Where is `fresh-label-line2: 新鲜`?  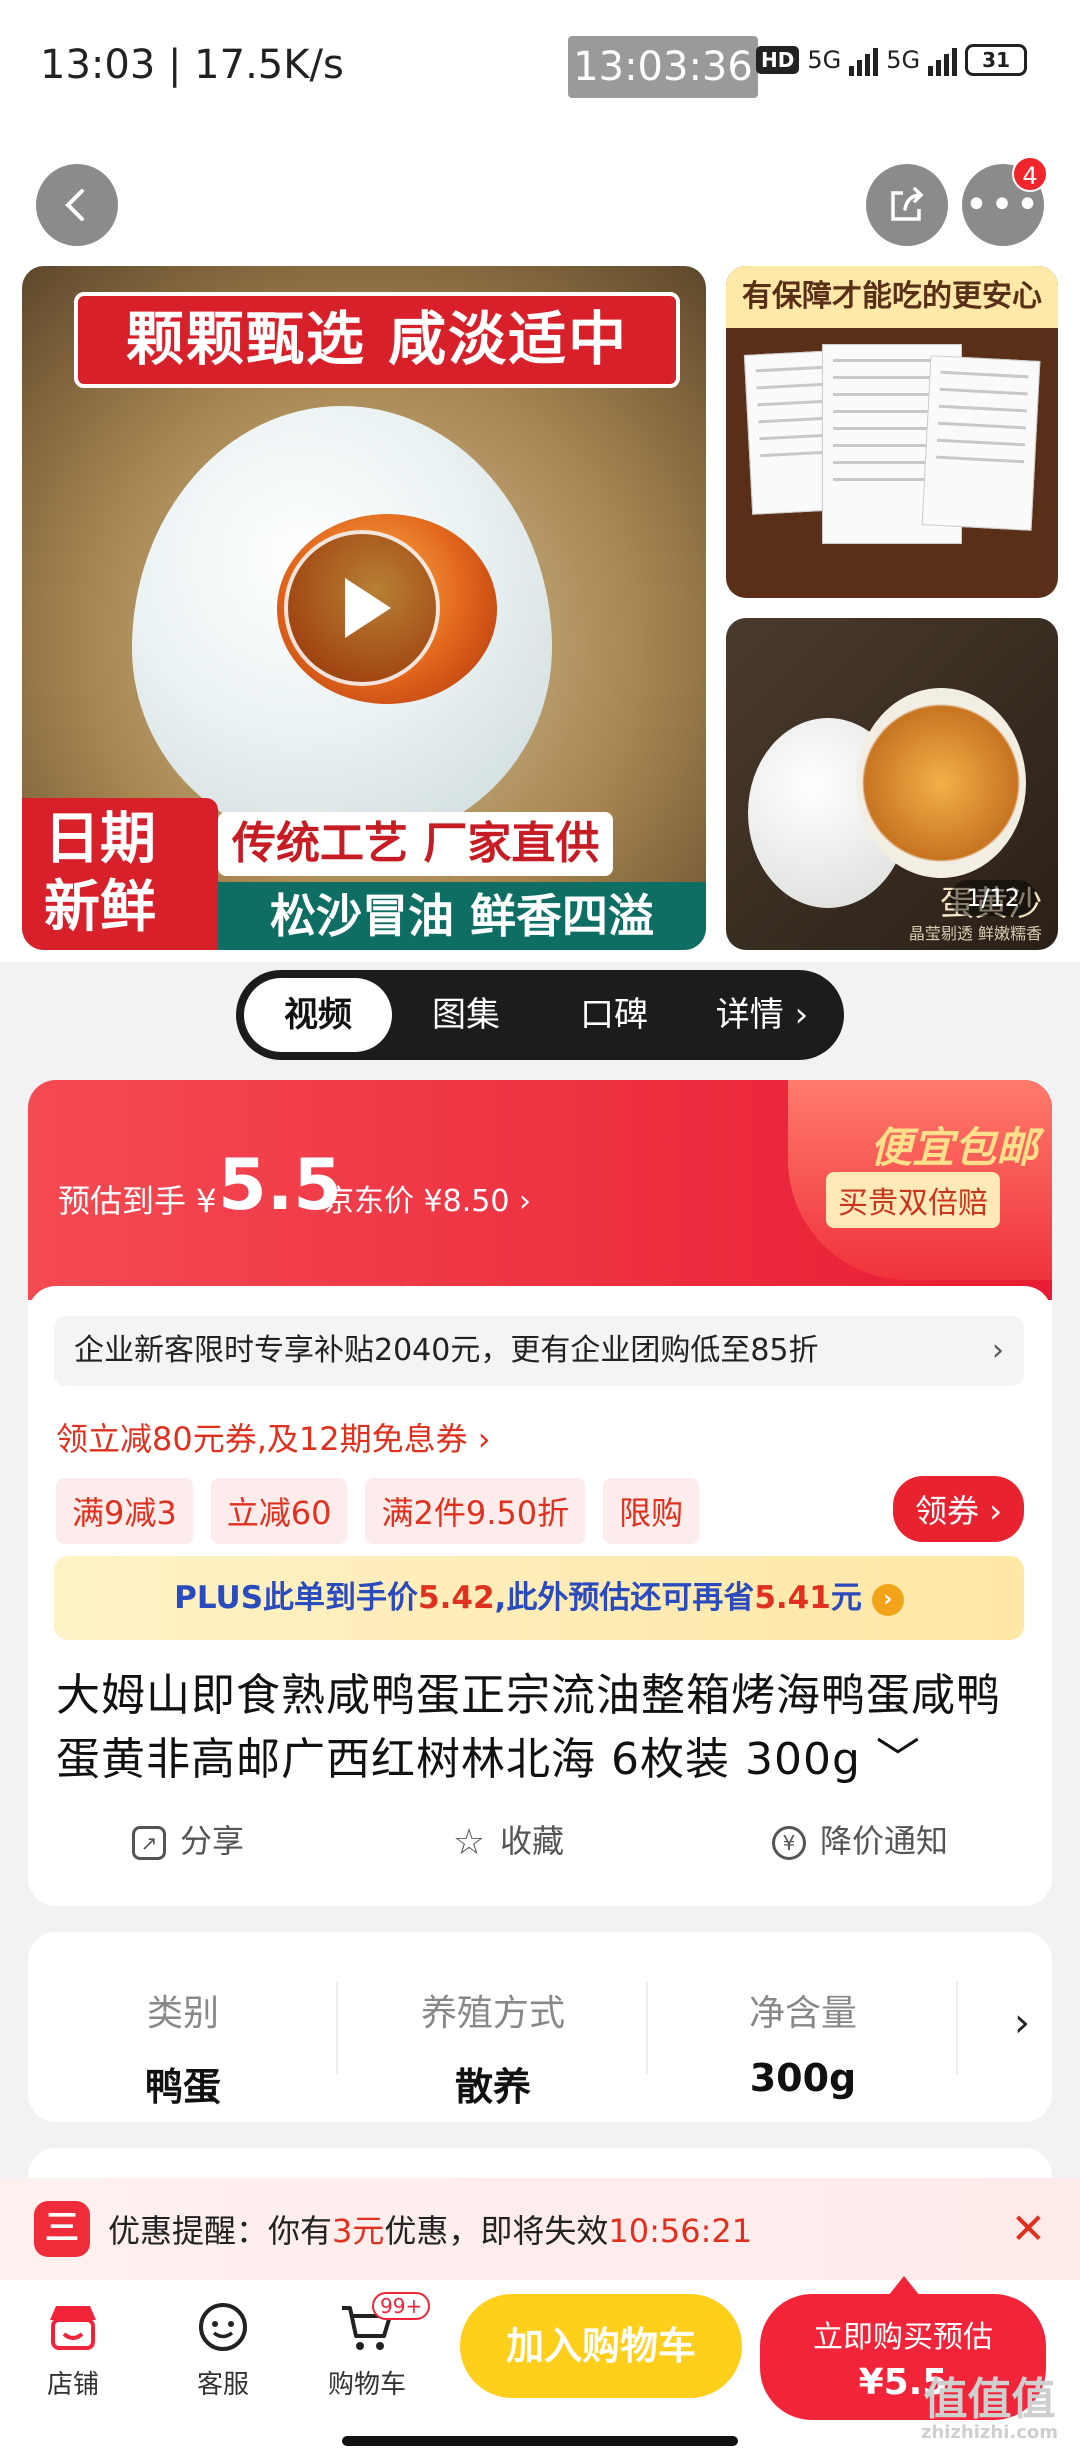 fresh-label-line2: 新鲜 is located at coordinates (100, 907).